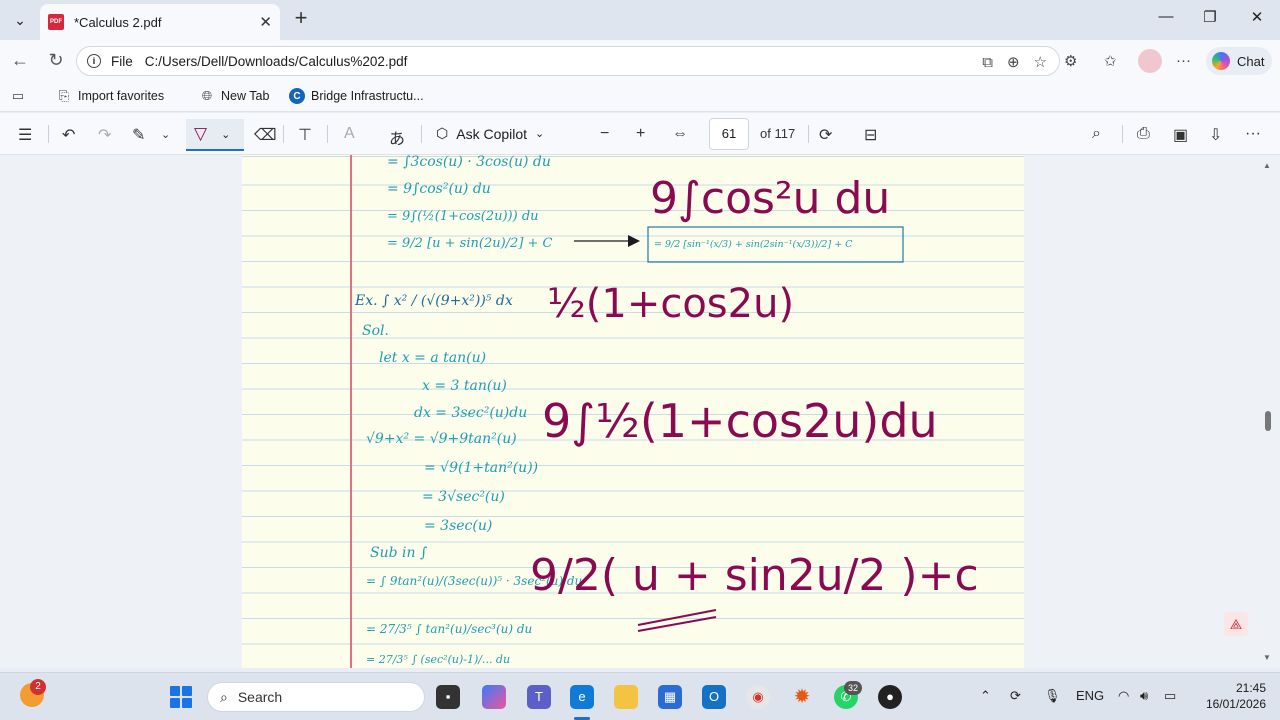  What do you see at coordinates (604, 134) in the screenshot?
I see `zoom-out-icon: −` at bounding box center [604, 134].